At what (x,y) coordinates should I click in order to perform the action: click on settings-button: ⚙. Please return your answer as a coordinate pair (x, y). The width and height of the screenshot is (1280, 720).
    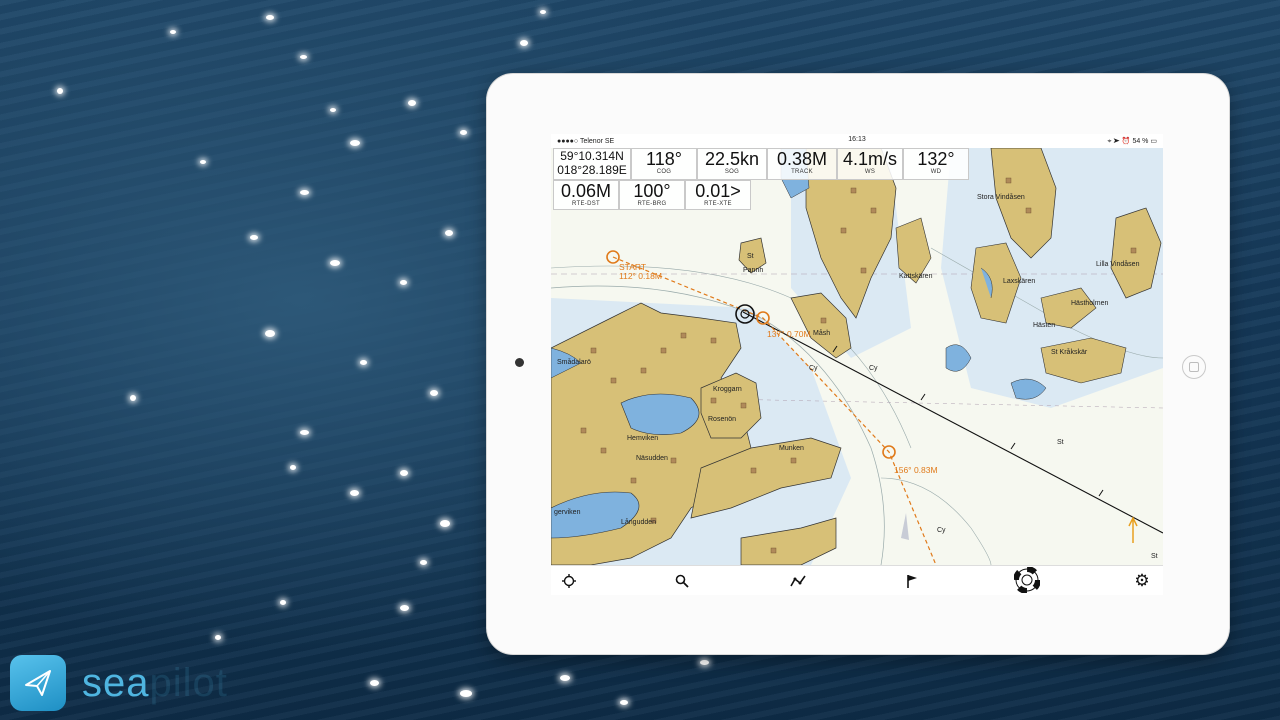
    Looking at the image, I should click on (1142, 581).